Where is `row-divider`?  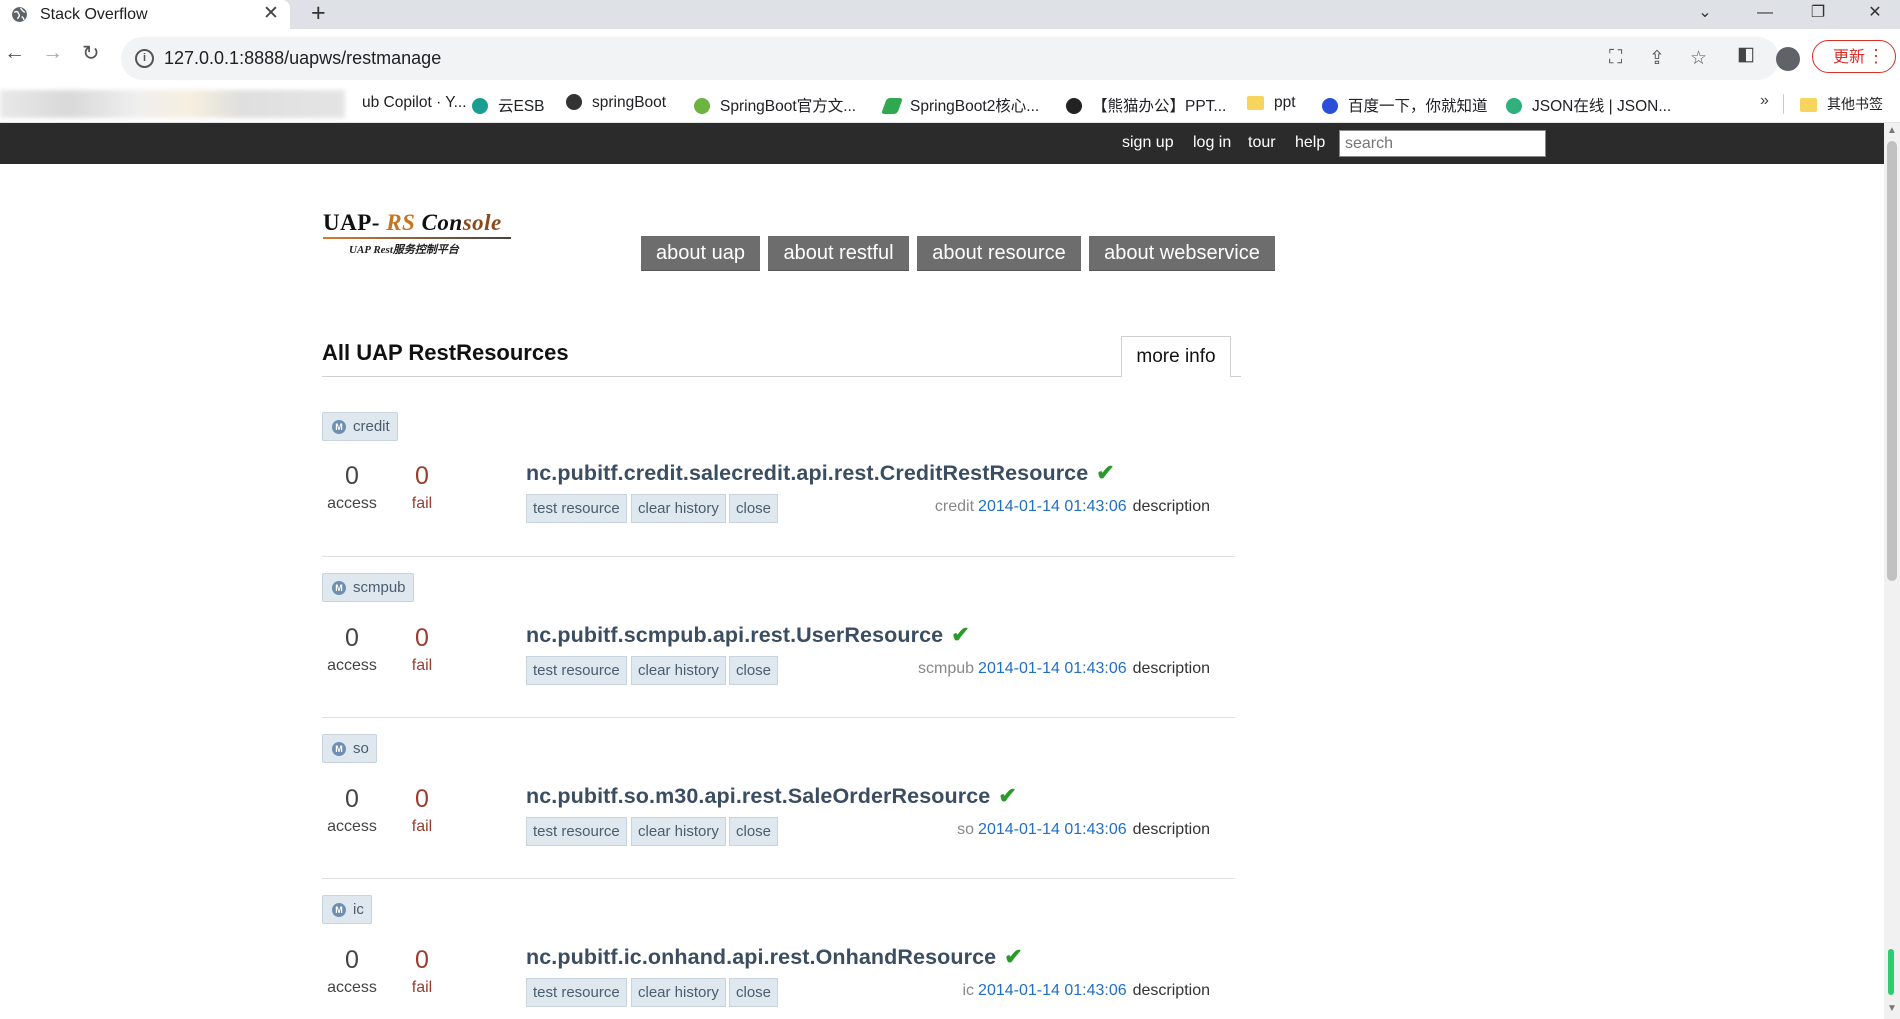
row-divider is located at coordinates (778, 717).